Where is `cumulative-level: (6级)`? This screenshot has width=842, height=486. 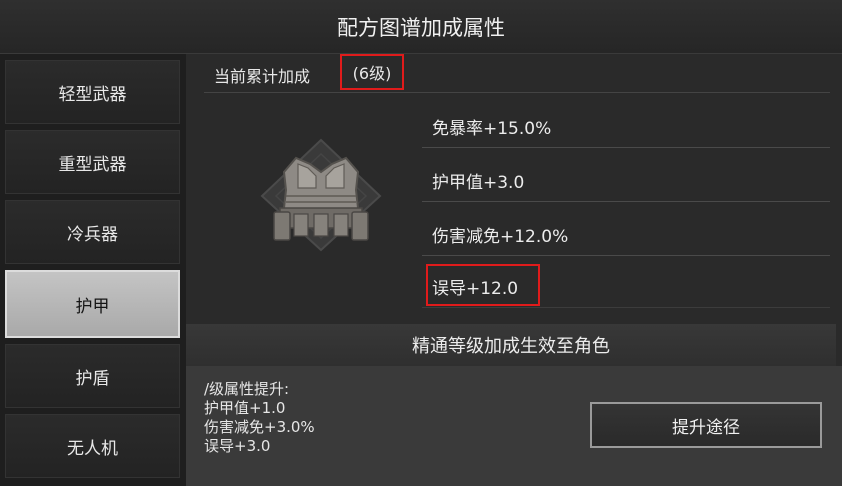 cumulative-level: (6级) is located at coordinates (372, 72).